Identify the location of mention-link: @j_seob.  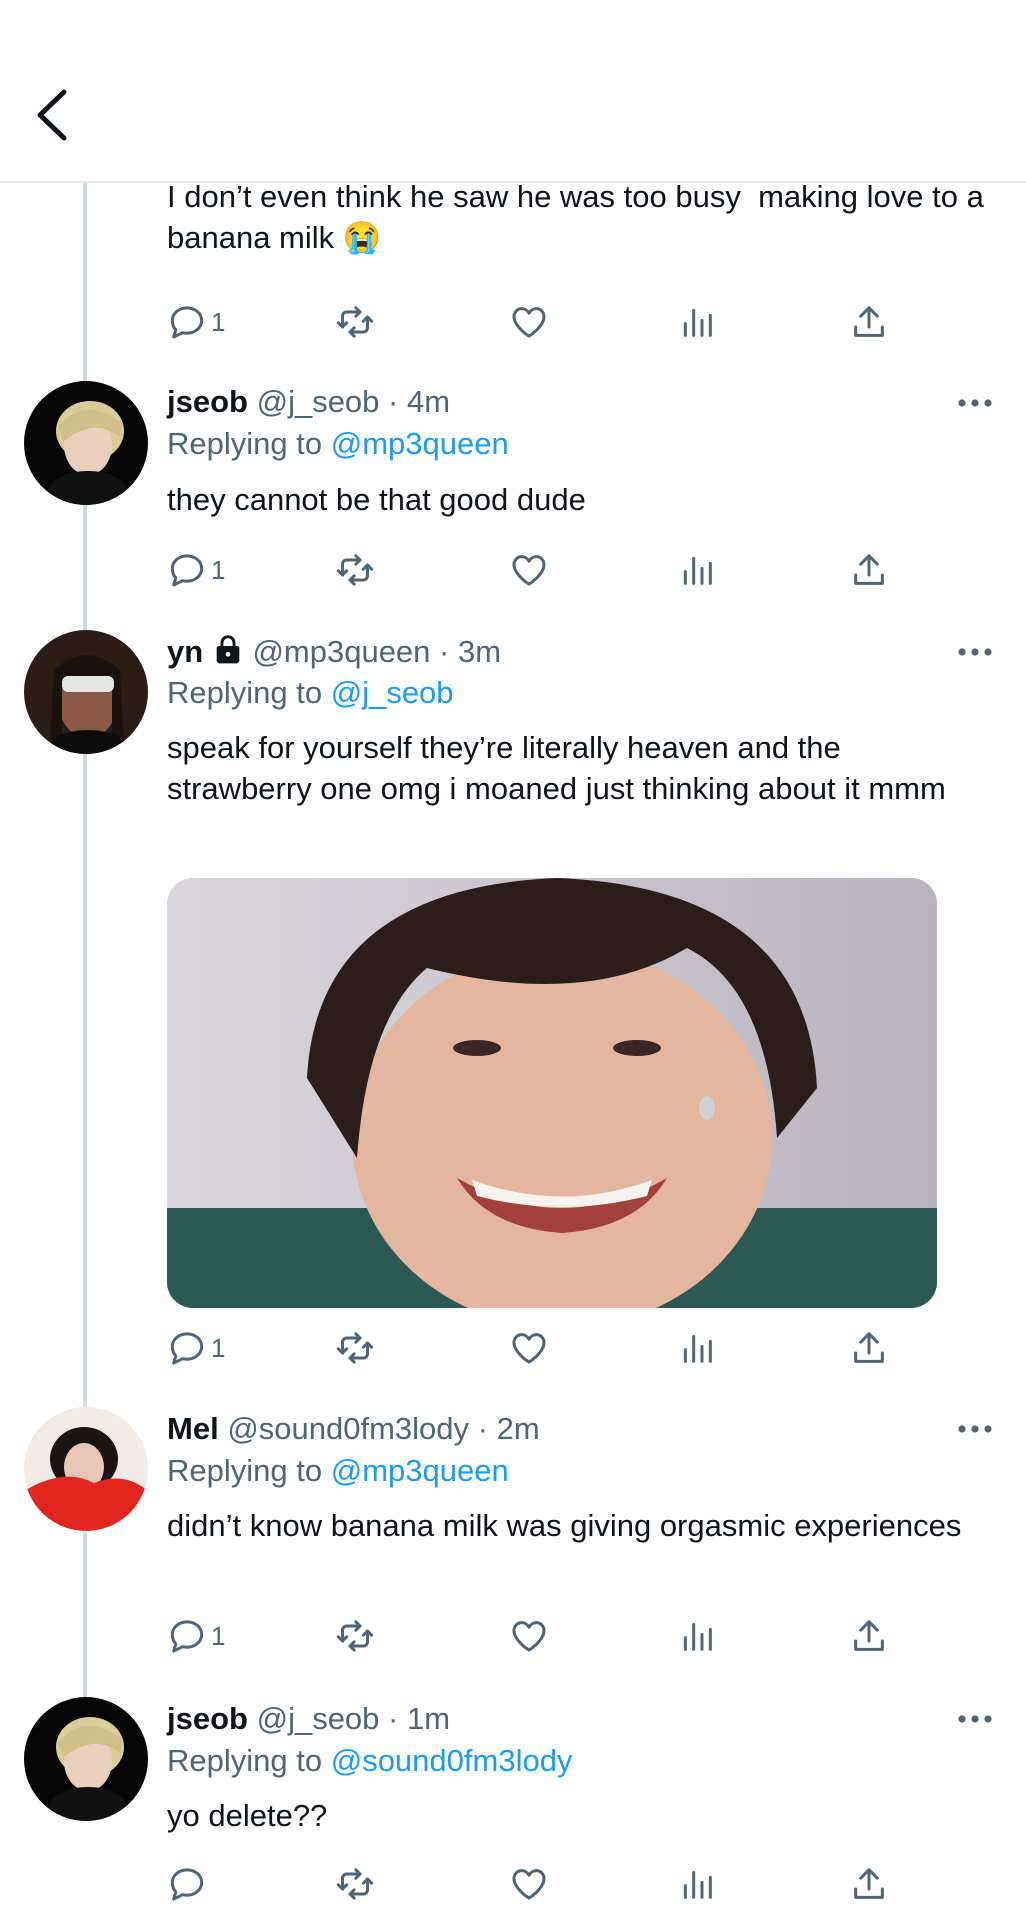
(392, 692).